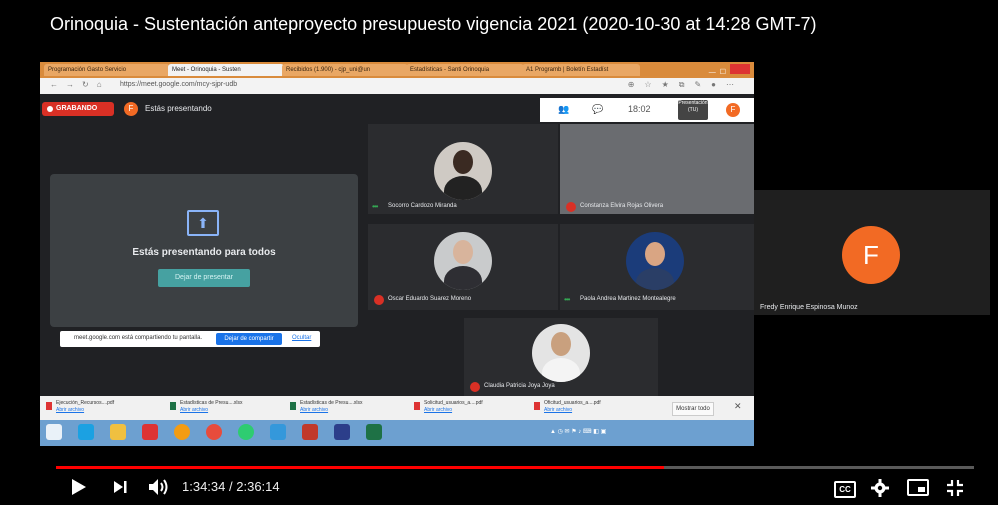  Describe the element at coordinates (54, 432) in the screenshot. I see `start-icon` at that location.